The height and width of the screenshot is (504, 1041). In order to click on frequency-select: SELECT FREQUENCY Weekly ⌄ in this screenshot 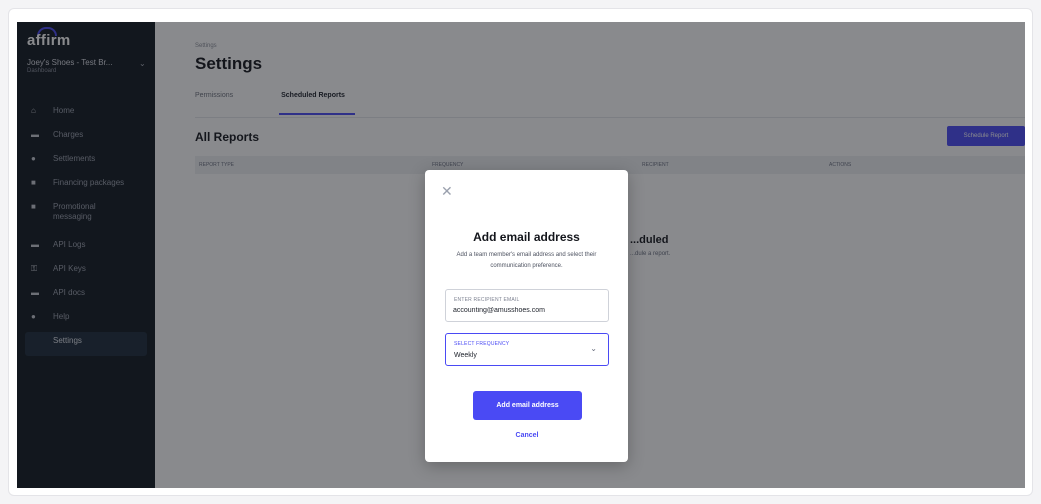, I will do `click(527, 349)`.